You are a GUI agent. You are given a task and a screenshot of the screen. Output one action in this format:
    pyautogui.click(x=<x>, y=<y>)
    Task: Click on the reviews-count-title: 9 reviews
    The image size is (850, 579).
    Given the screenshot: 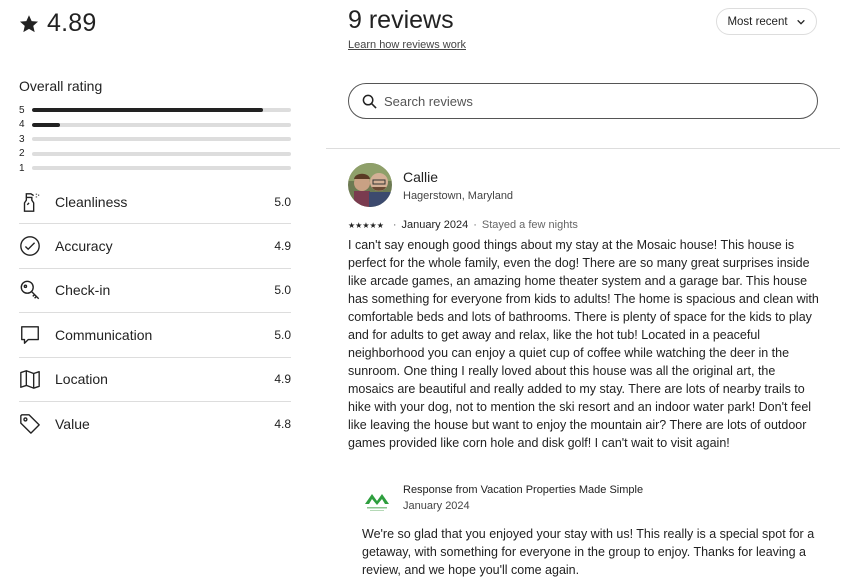 What is the action you would take?
    pyautogui.click(x=401, y=20)
    